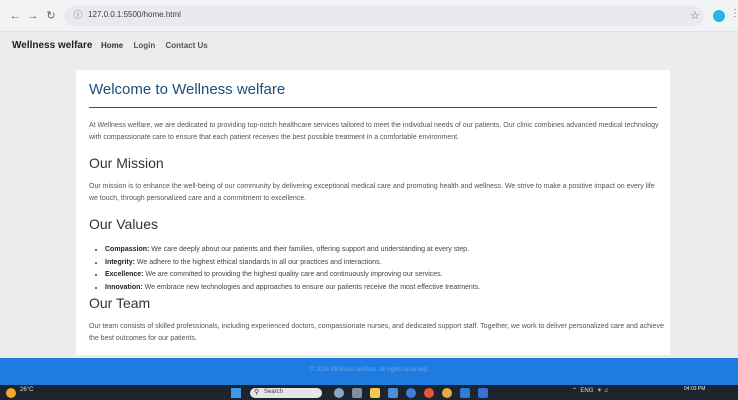 The image size is (738, 400). What do you see at coordinates (51, 16) in the screenshot?
I see `reload-icon: ↻` at bounding box center [51, 16].